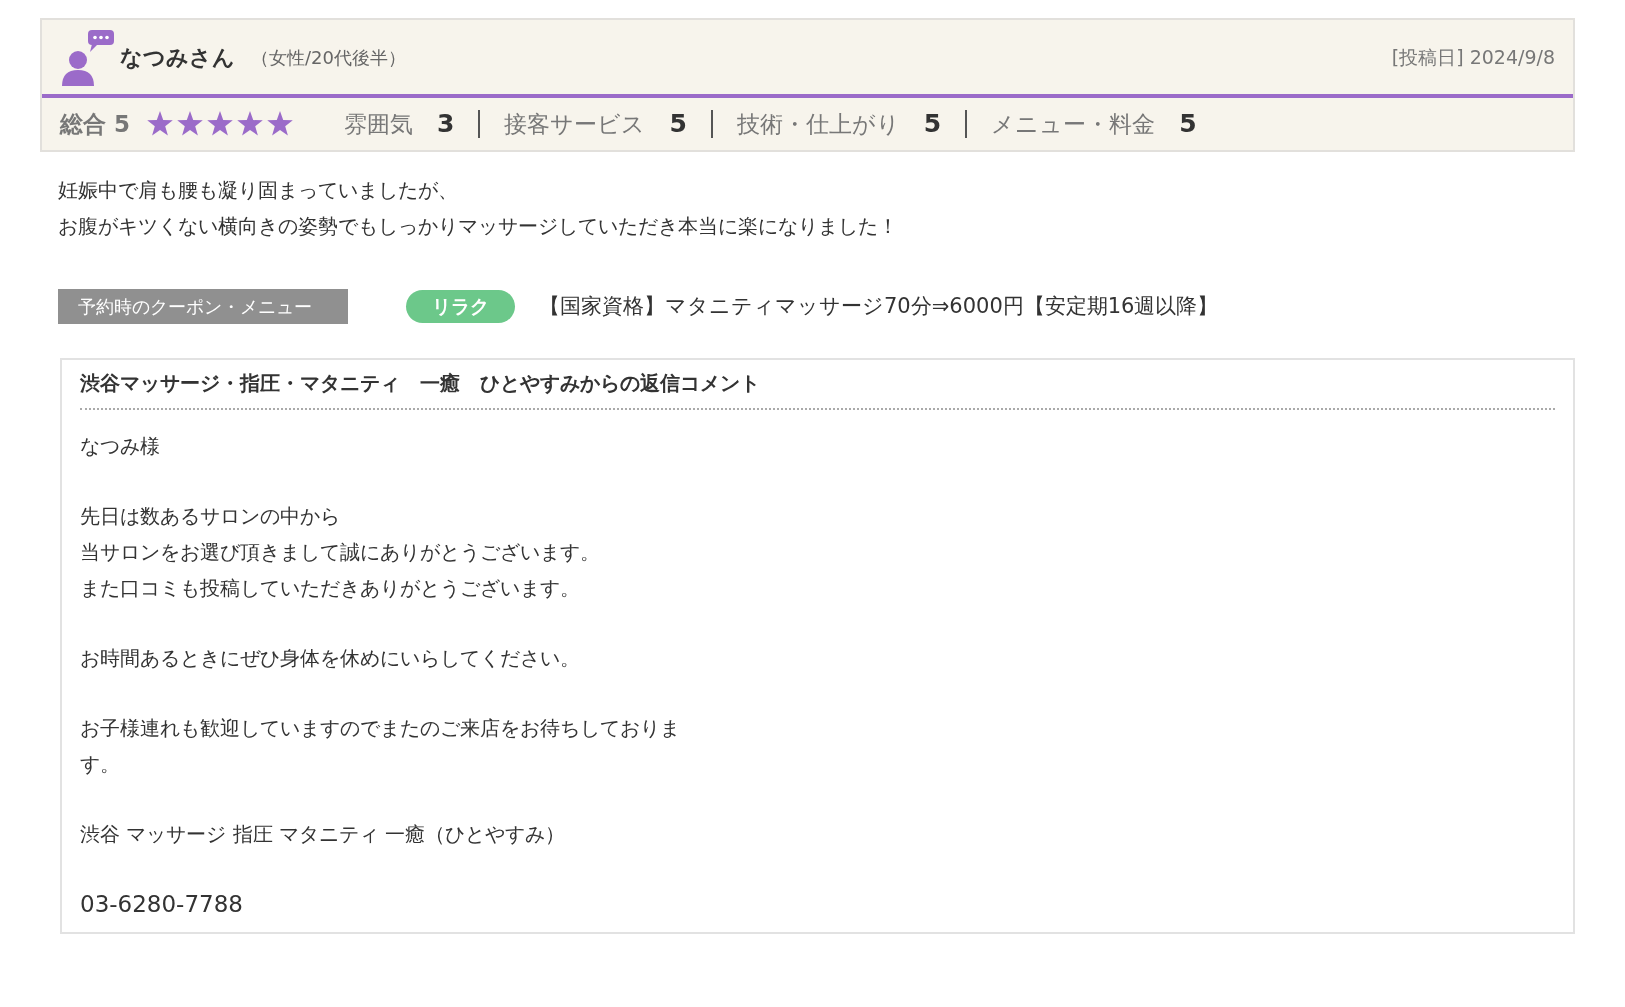 The width and height of the screenshot is (1625, 1007). Describe the element at coordinates (122, 124) in the screenshot. I see `overall-score: 5` at that location.